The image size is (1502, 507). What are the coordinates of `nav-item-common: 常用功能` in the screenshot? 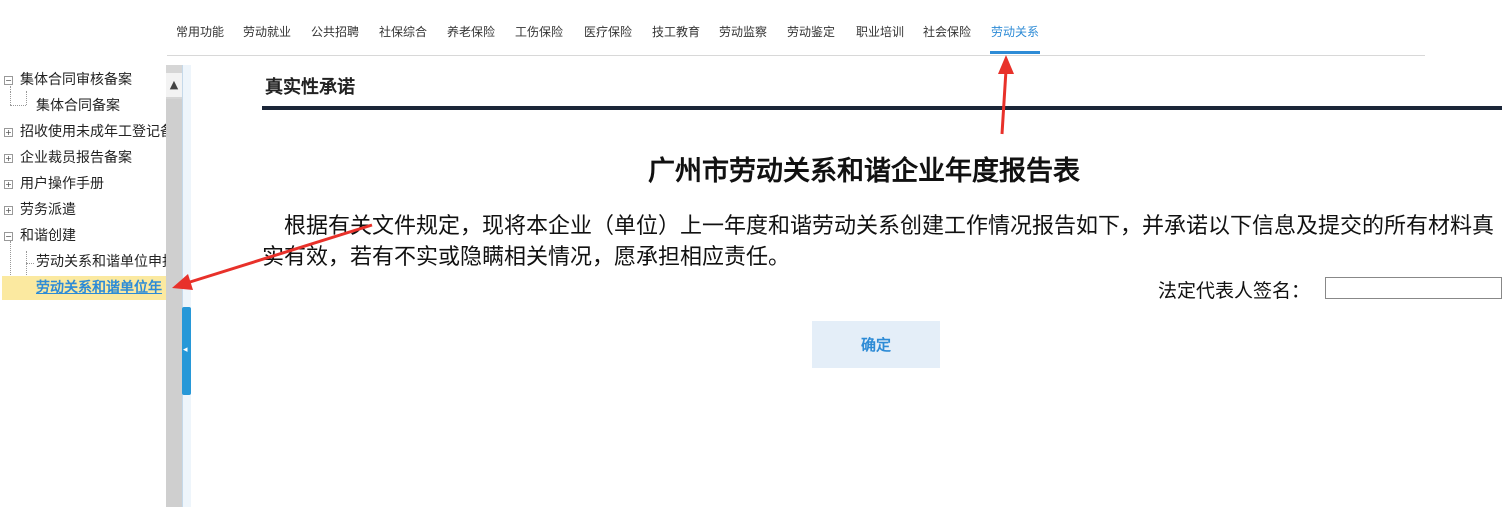 It's located at (200, 32).